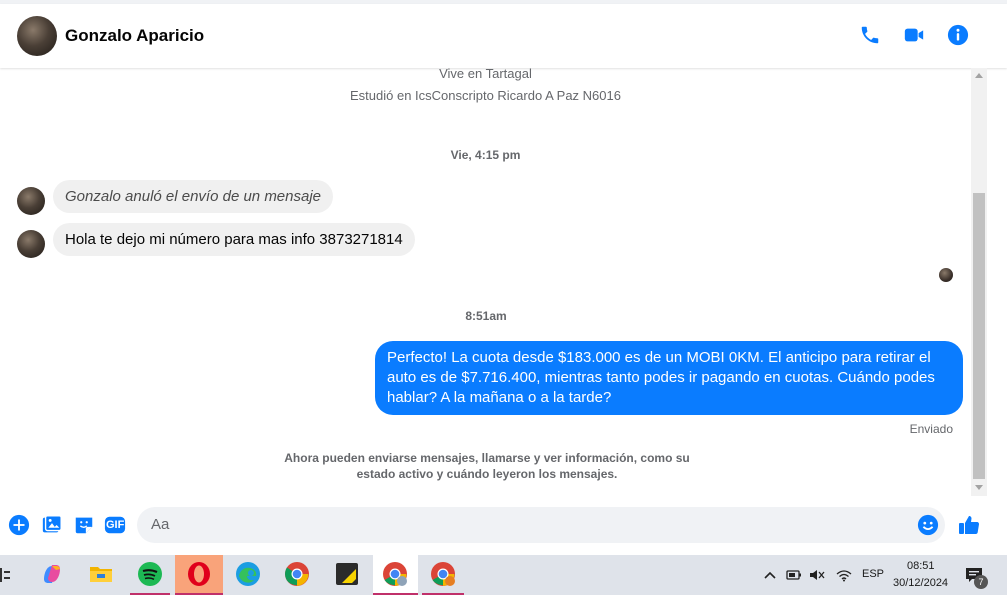 This screenshot has width=1007, height=595. Describe the element at coordinates (921, 566) in the screenshot. I see `clock-time: 08:51` at that location.